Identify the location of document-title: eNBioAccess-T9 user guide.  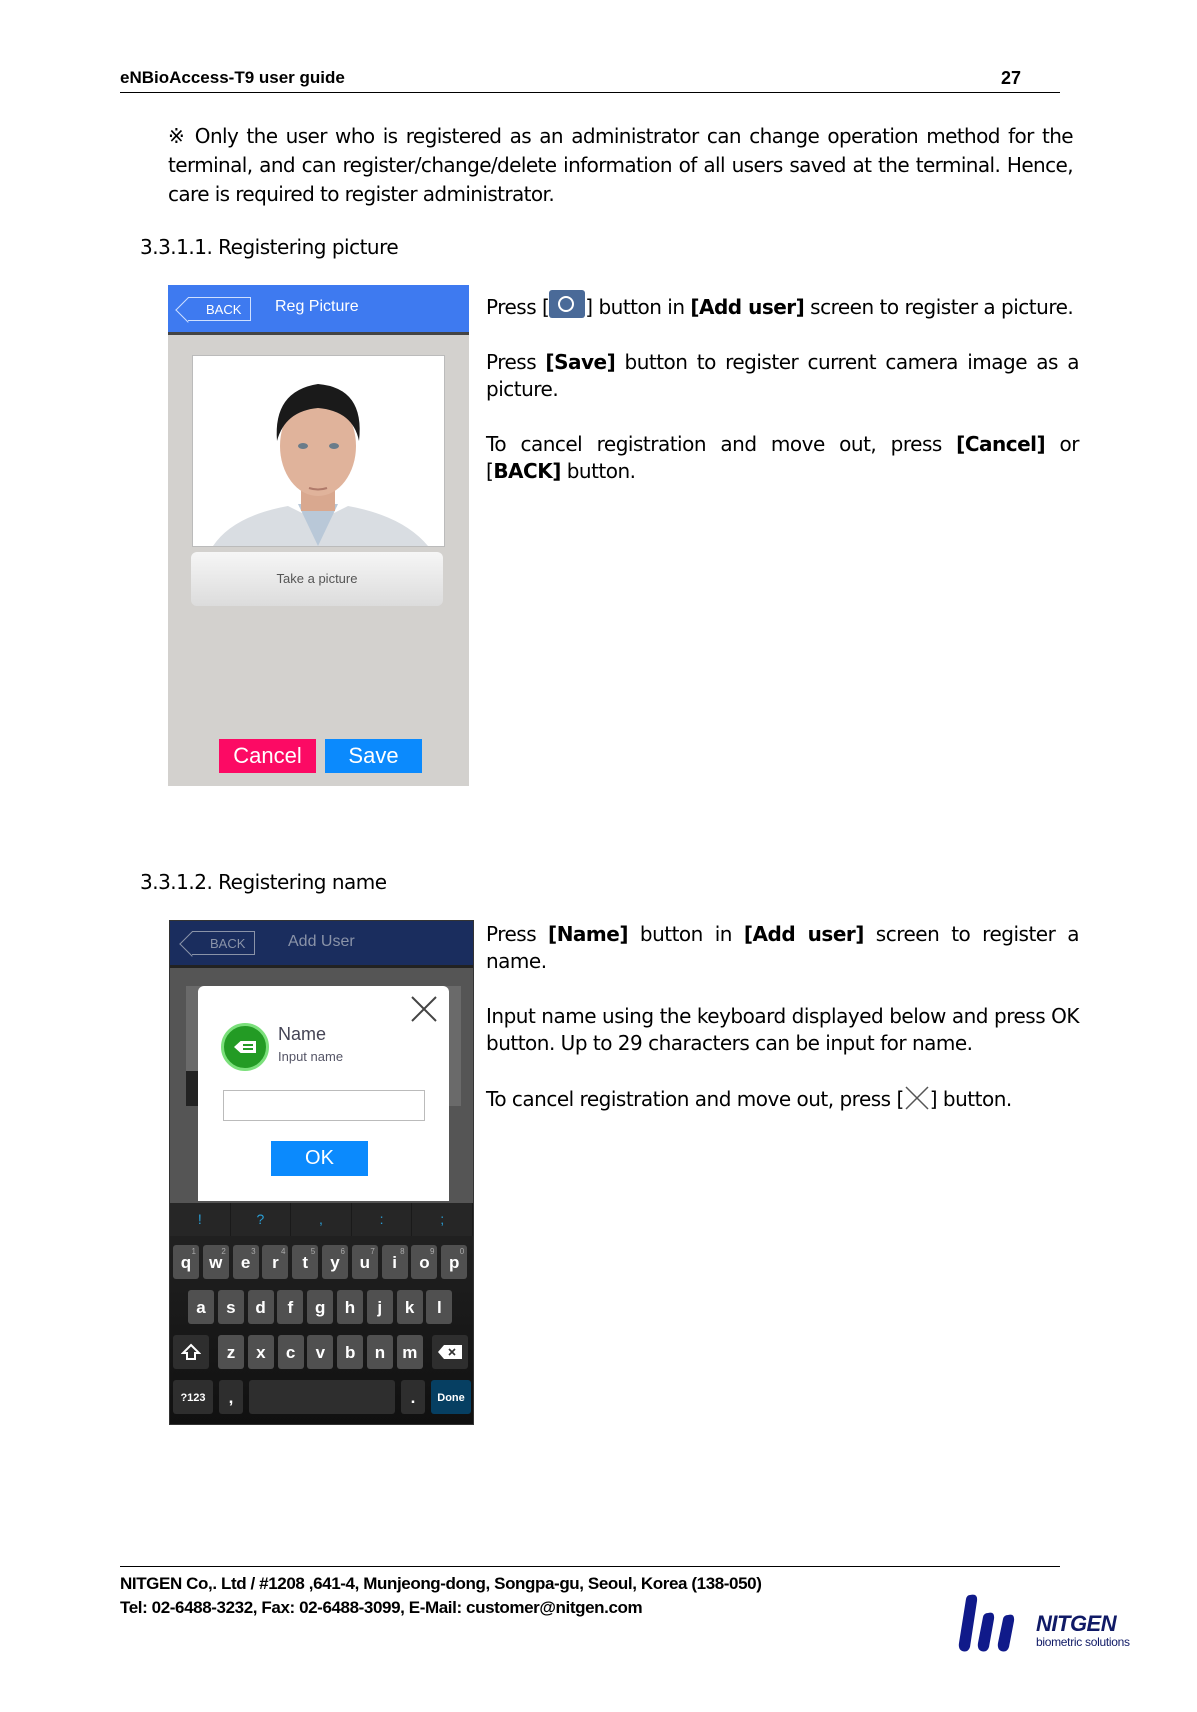
(232, 77).